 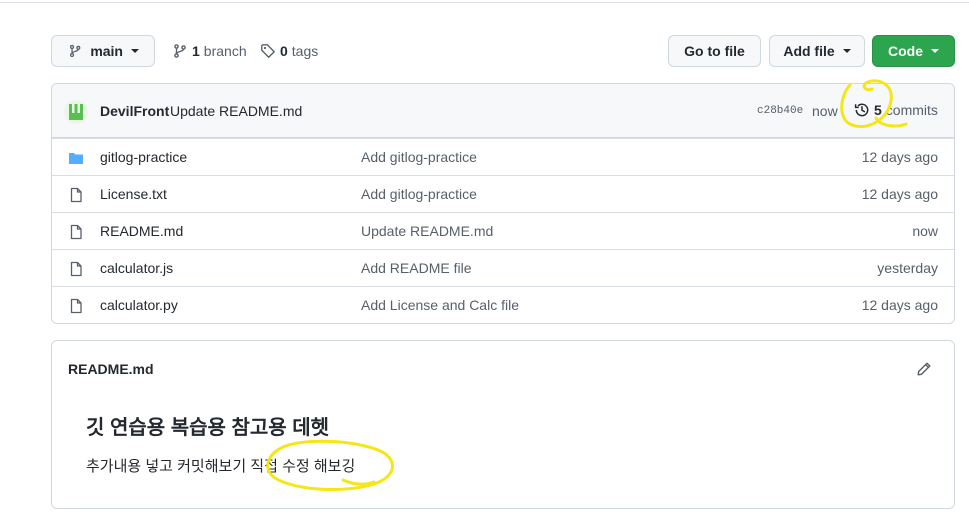 I want to click on branches-count: 1, so click(x=196, y=51).